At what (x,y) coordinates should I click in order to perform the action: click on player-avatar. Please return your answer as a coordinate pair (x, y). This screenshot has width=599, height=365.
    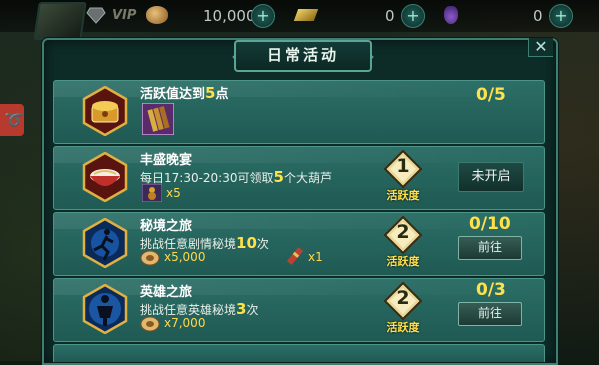
    Looking at the image, I should click on (60, 21).